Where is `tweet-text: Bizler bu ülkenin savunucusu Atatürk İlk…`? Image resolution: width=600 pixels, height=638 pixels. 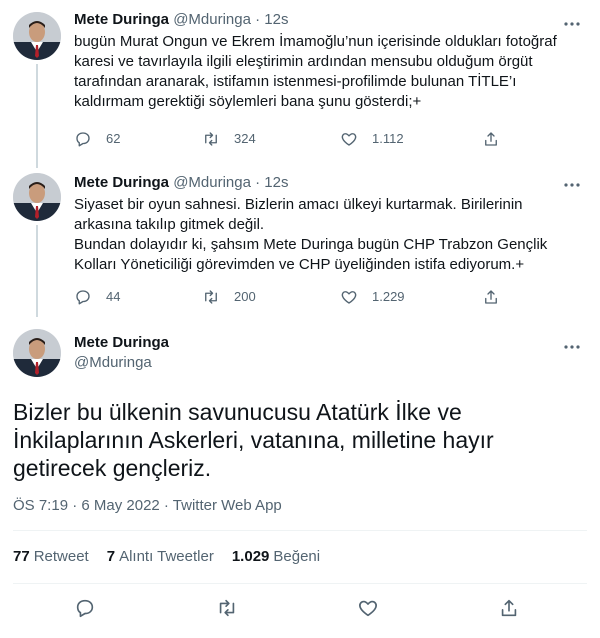 tweet-text: Bizler bu ülkenin savunucusu Atatürk İlk… is located at coordinates (253, 440).